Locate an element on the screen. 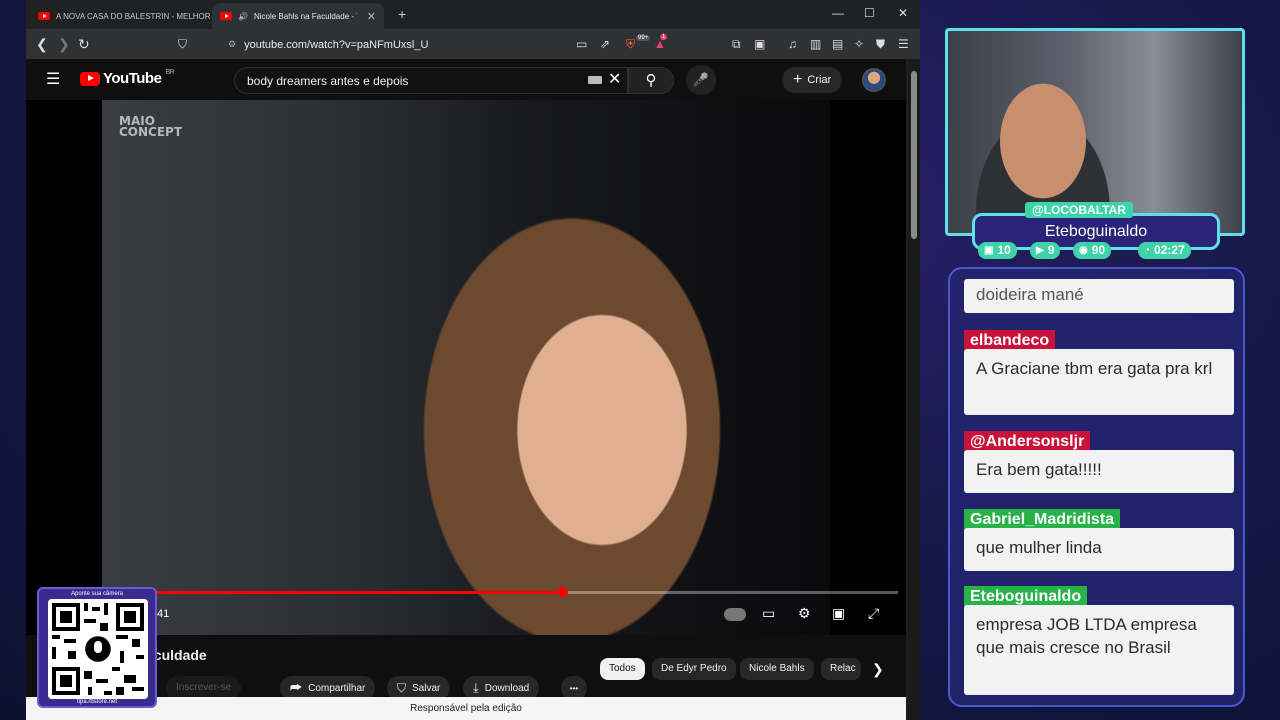  search-button: ⚲ is located at coordinates (651, 80).